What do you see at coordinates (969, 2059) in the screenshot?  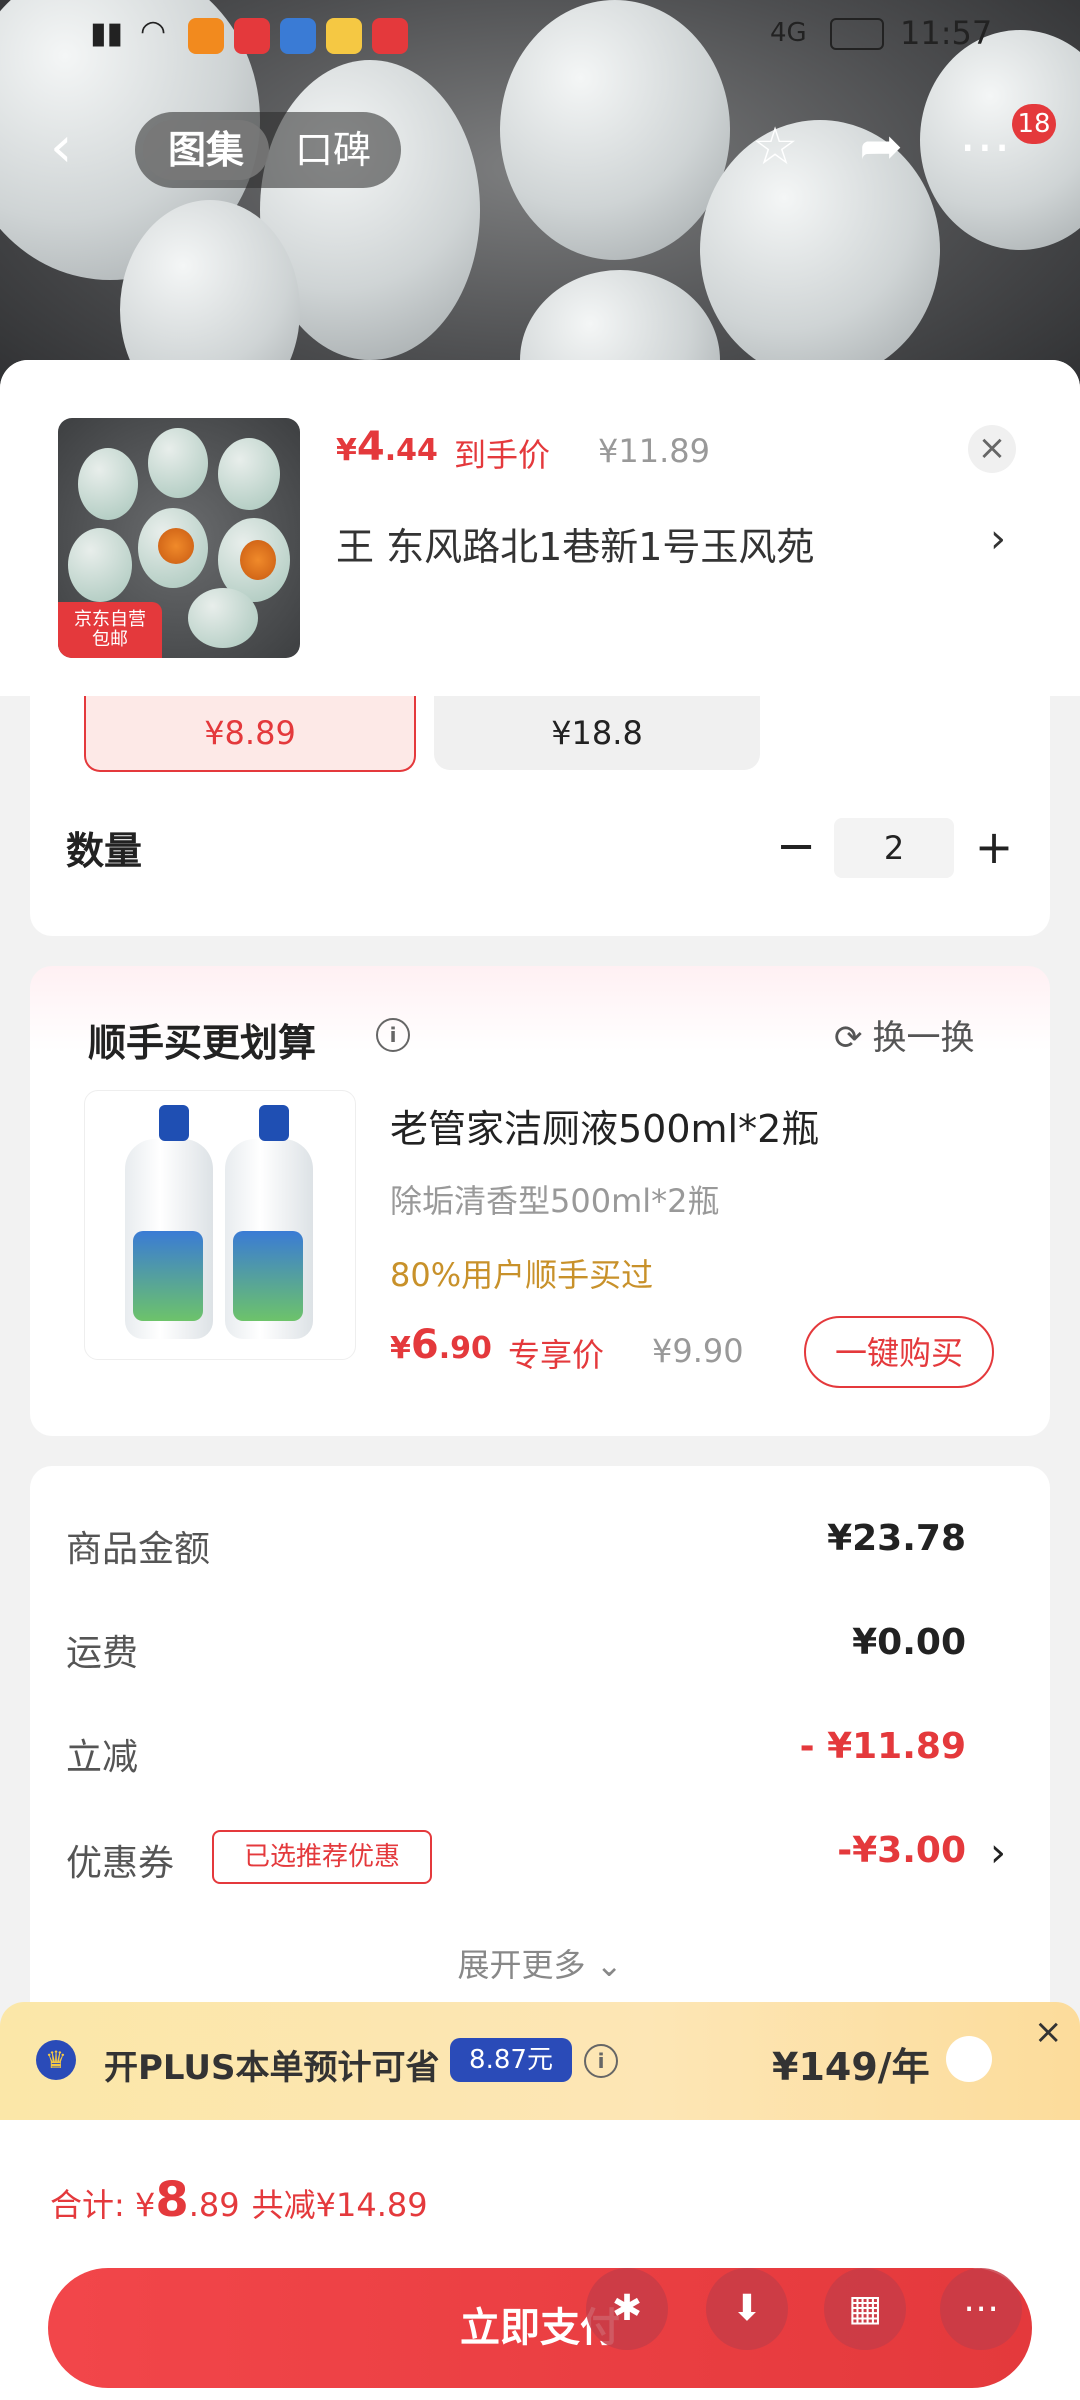 I see `plus-select-radio` at bounding box center [969, 2059].